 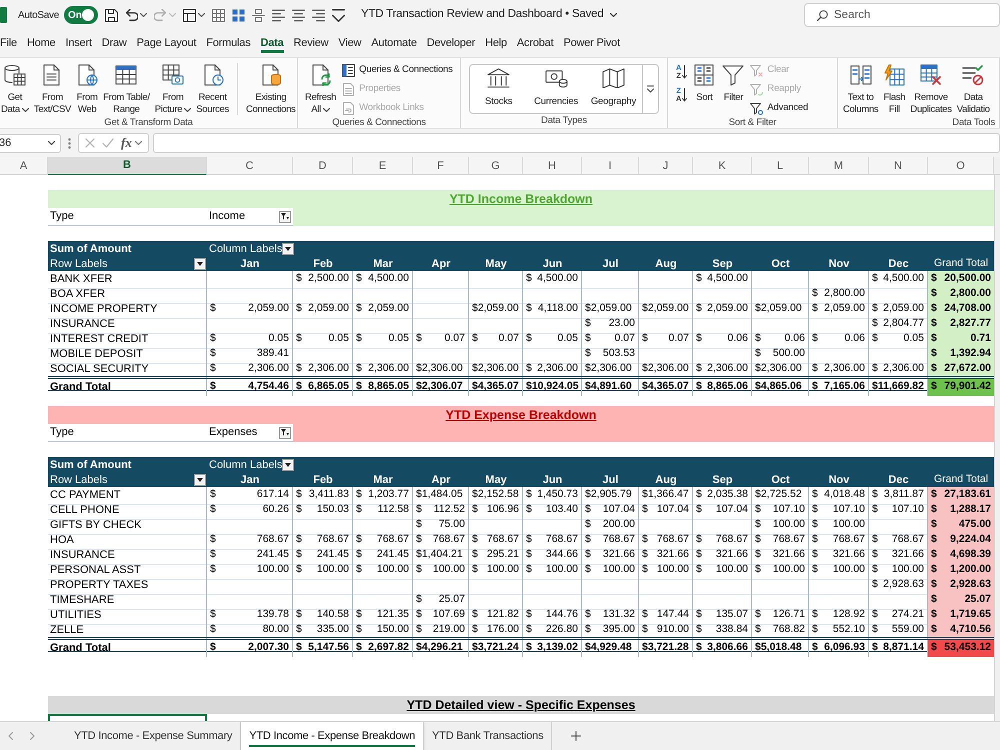 I want to click on ribbon-button: From Table/ Range, so click(x=126, y=87).